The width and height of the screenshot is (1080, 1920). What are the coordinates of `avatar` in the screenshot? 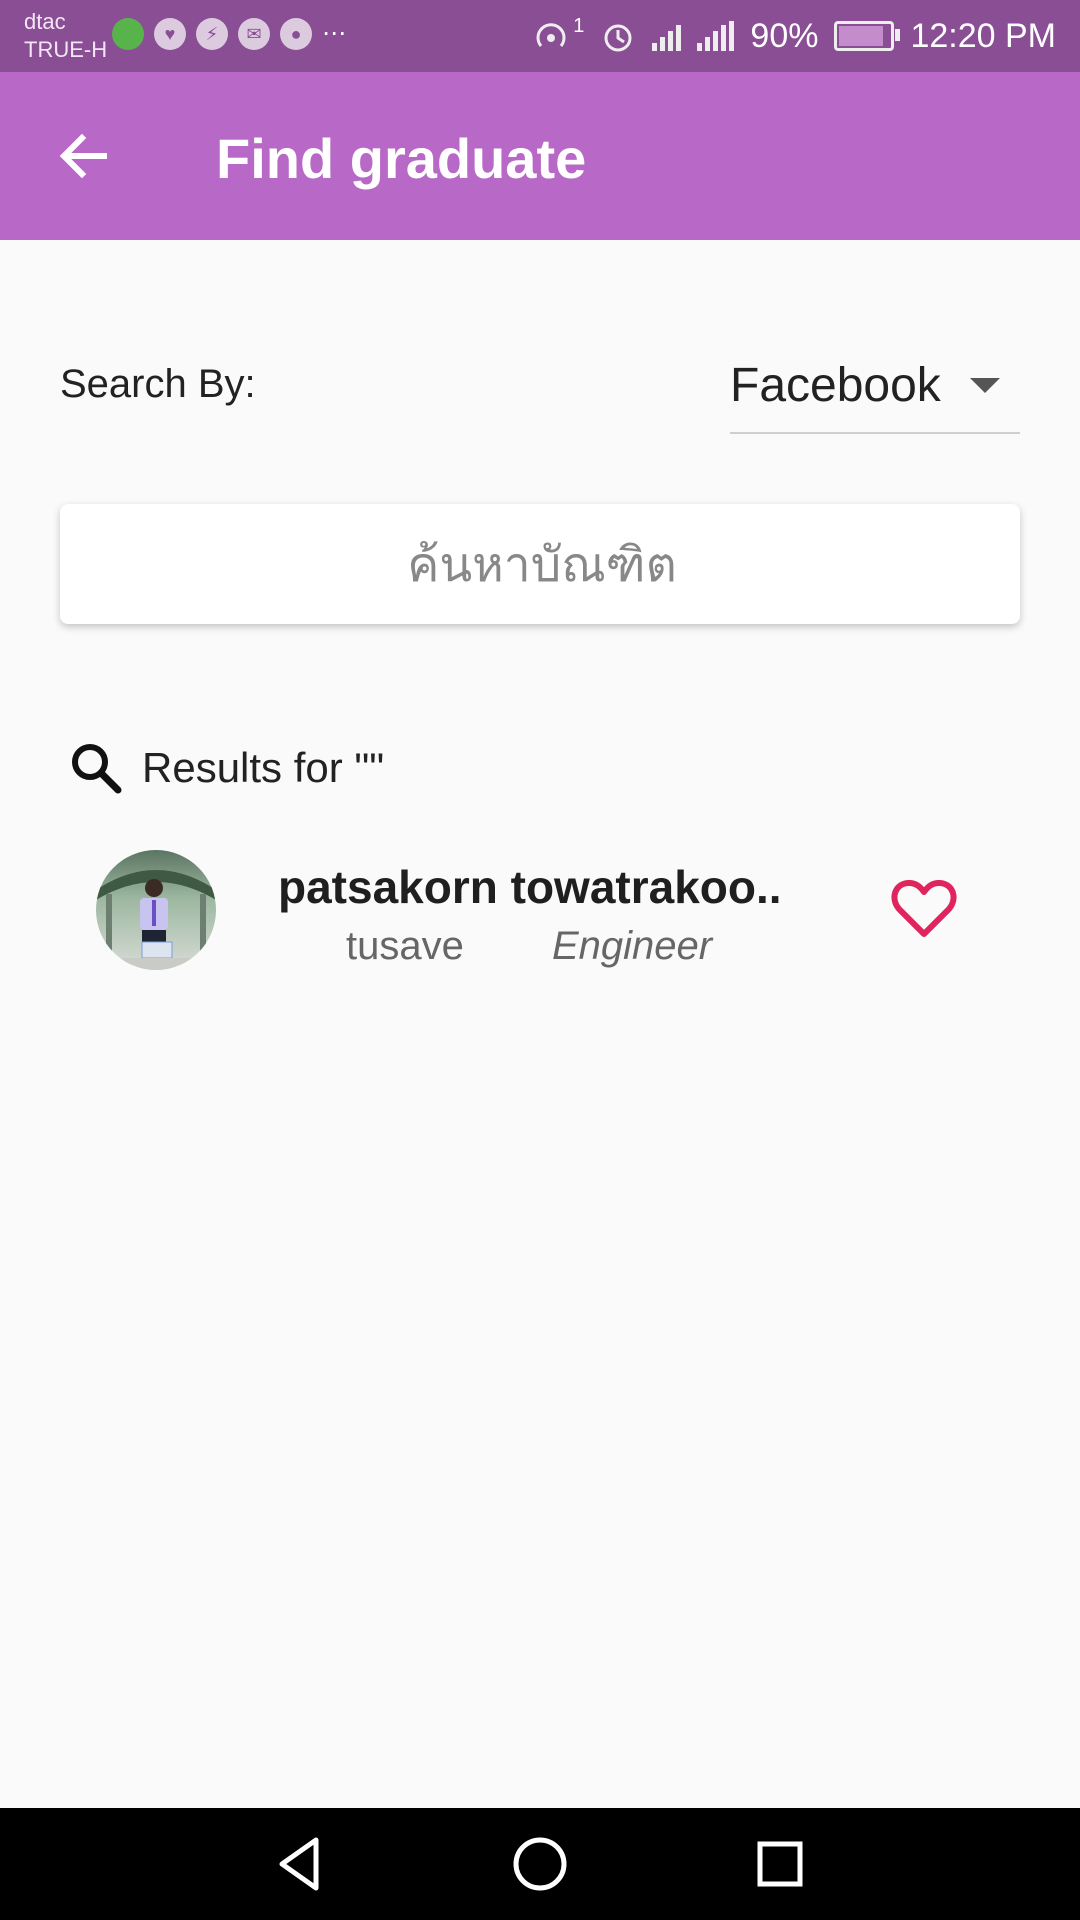 It's located at (156, 910).